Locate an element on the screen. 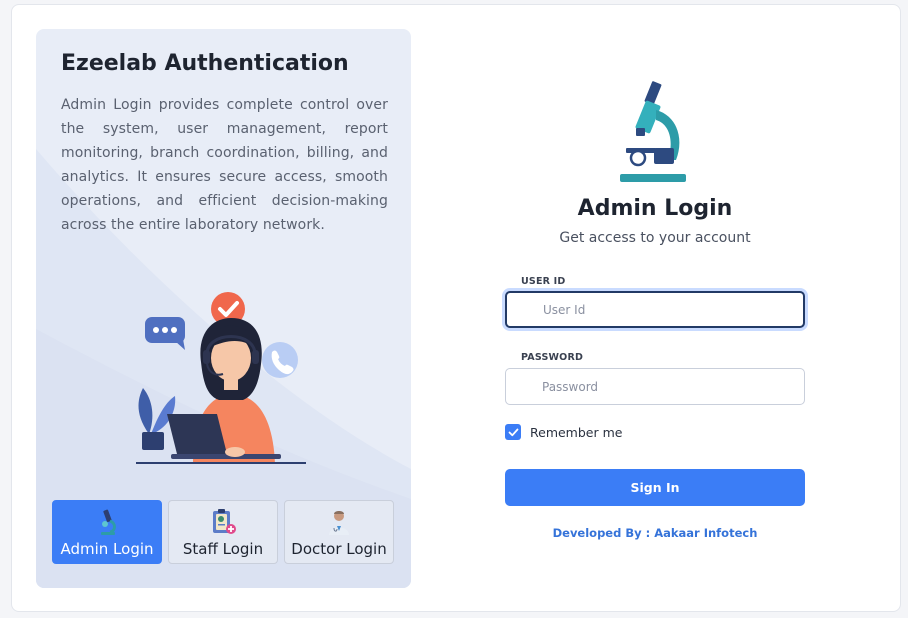  tab-doctor-login: Doctor Login is located at coordinates (339, 532).